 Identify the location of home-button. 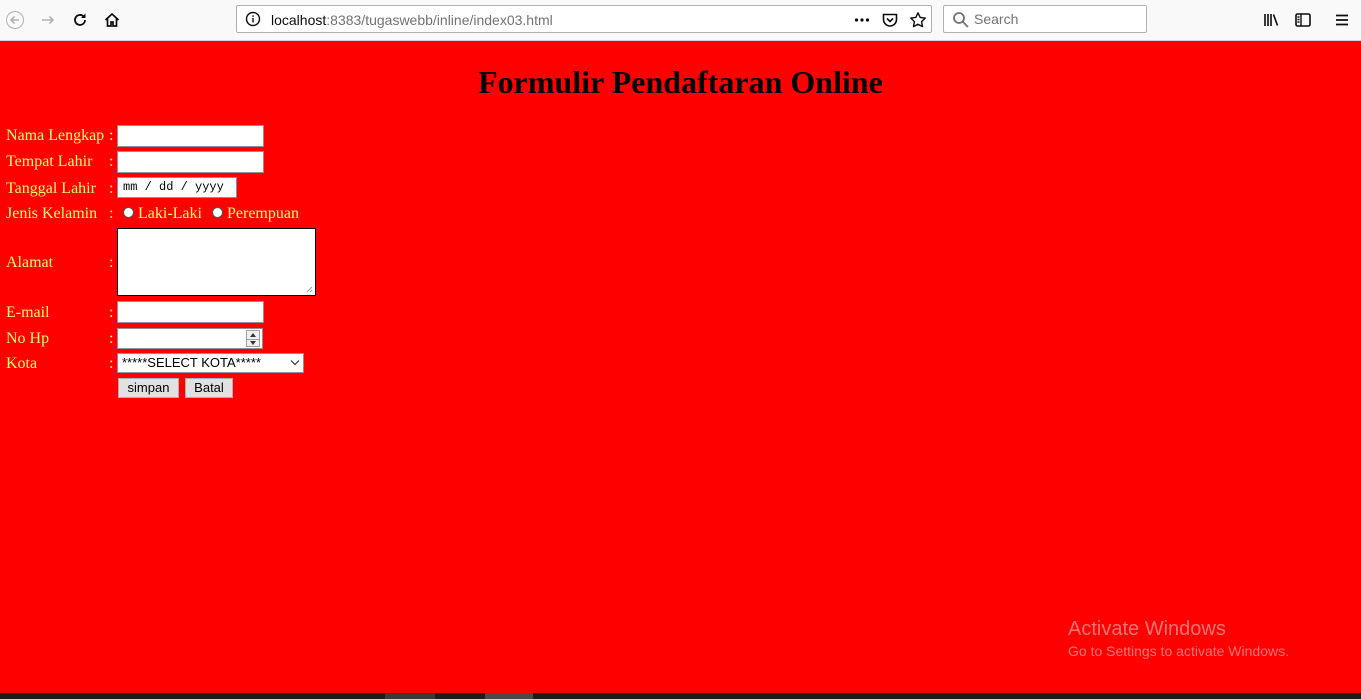
(112, 20).